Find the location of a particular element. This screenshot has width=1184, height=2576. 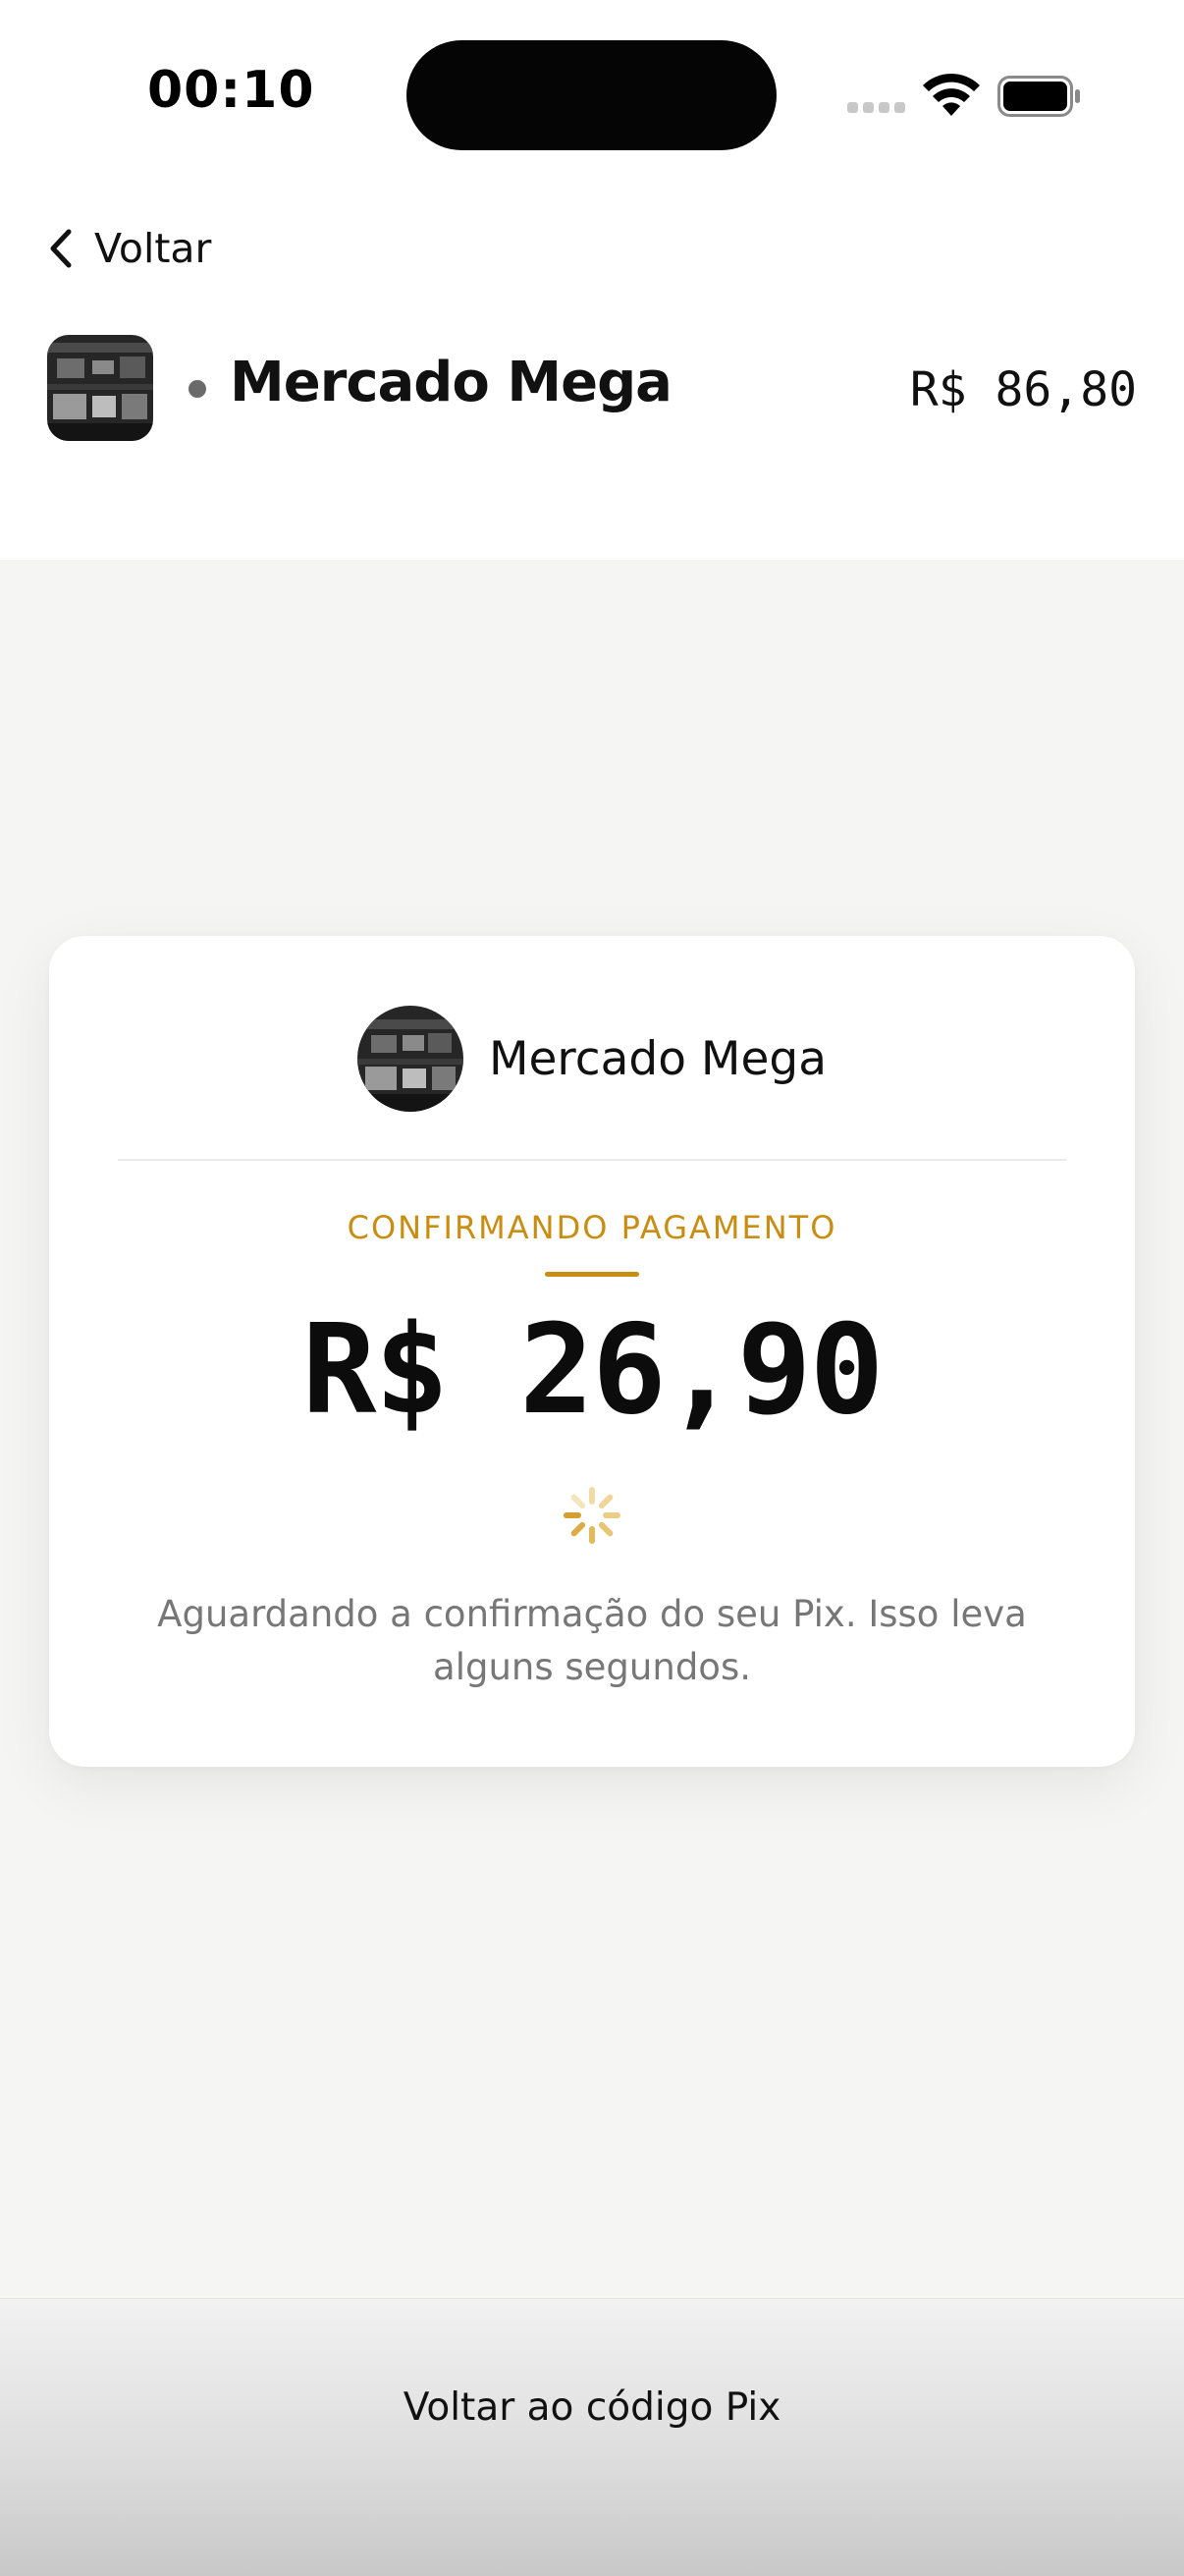

status-underline is located at coordinates (592, 1274).